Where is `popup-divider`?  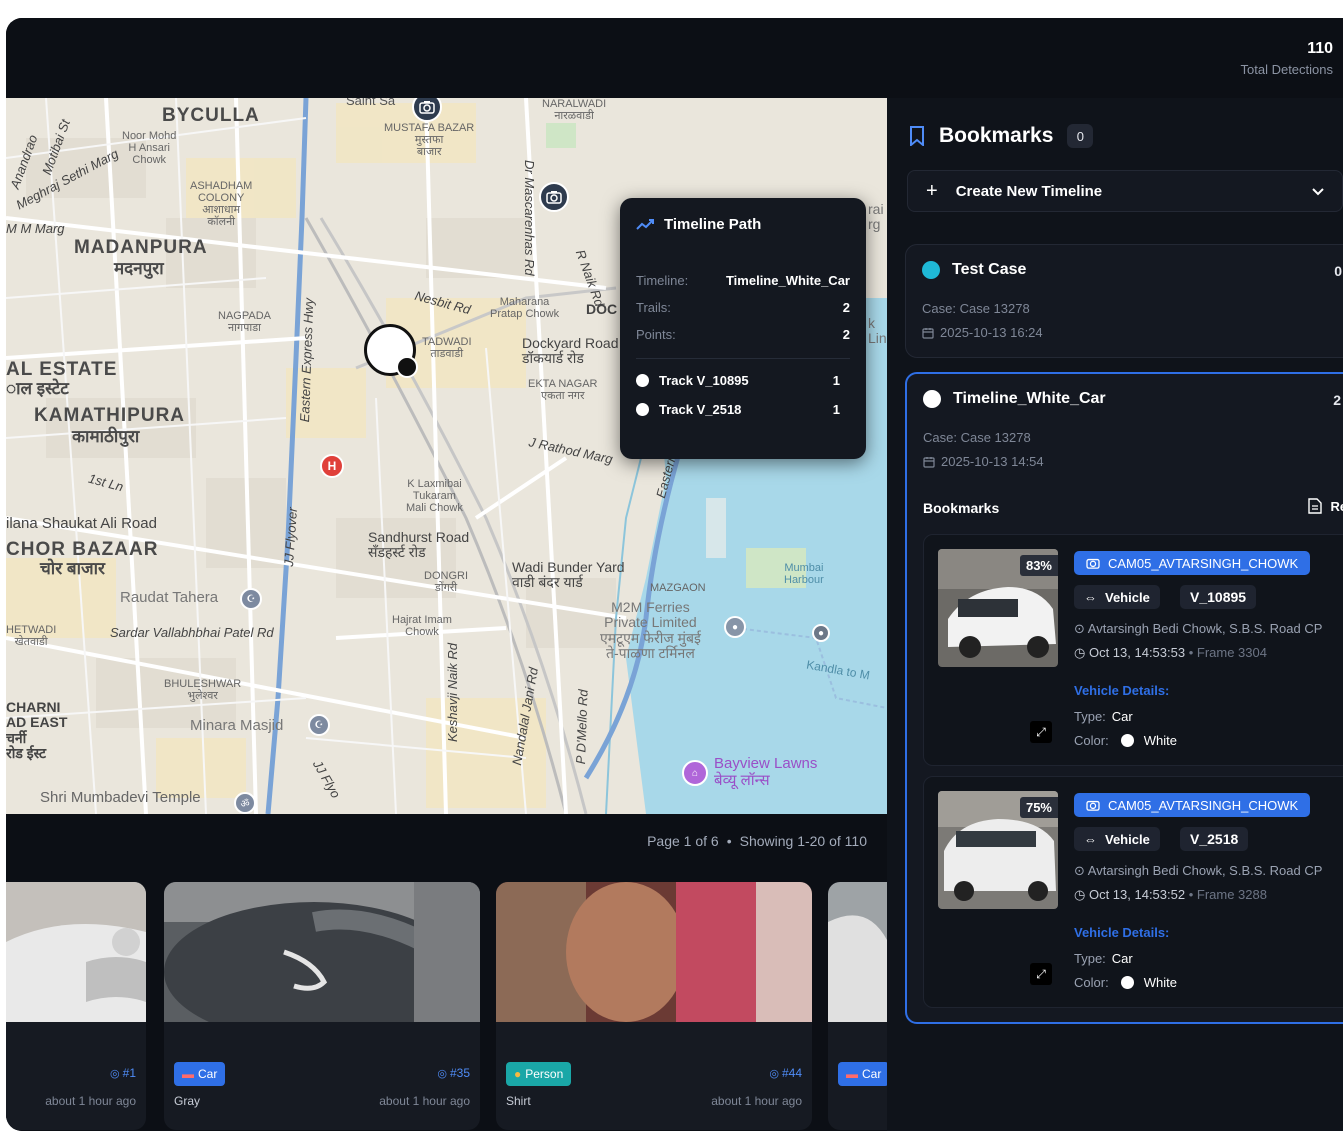 popup-divider is located at coordinates (743, 358).